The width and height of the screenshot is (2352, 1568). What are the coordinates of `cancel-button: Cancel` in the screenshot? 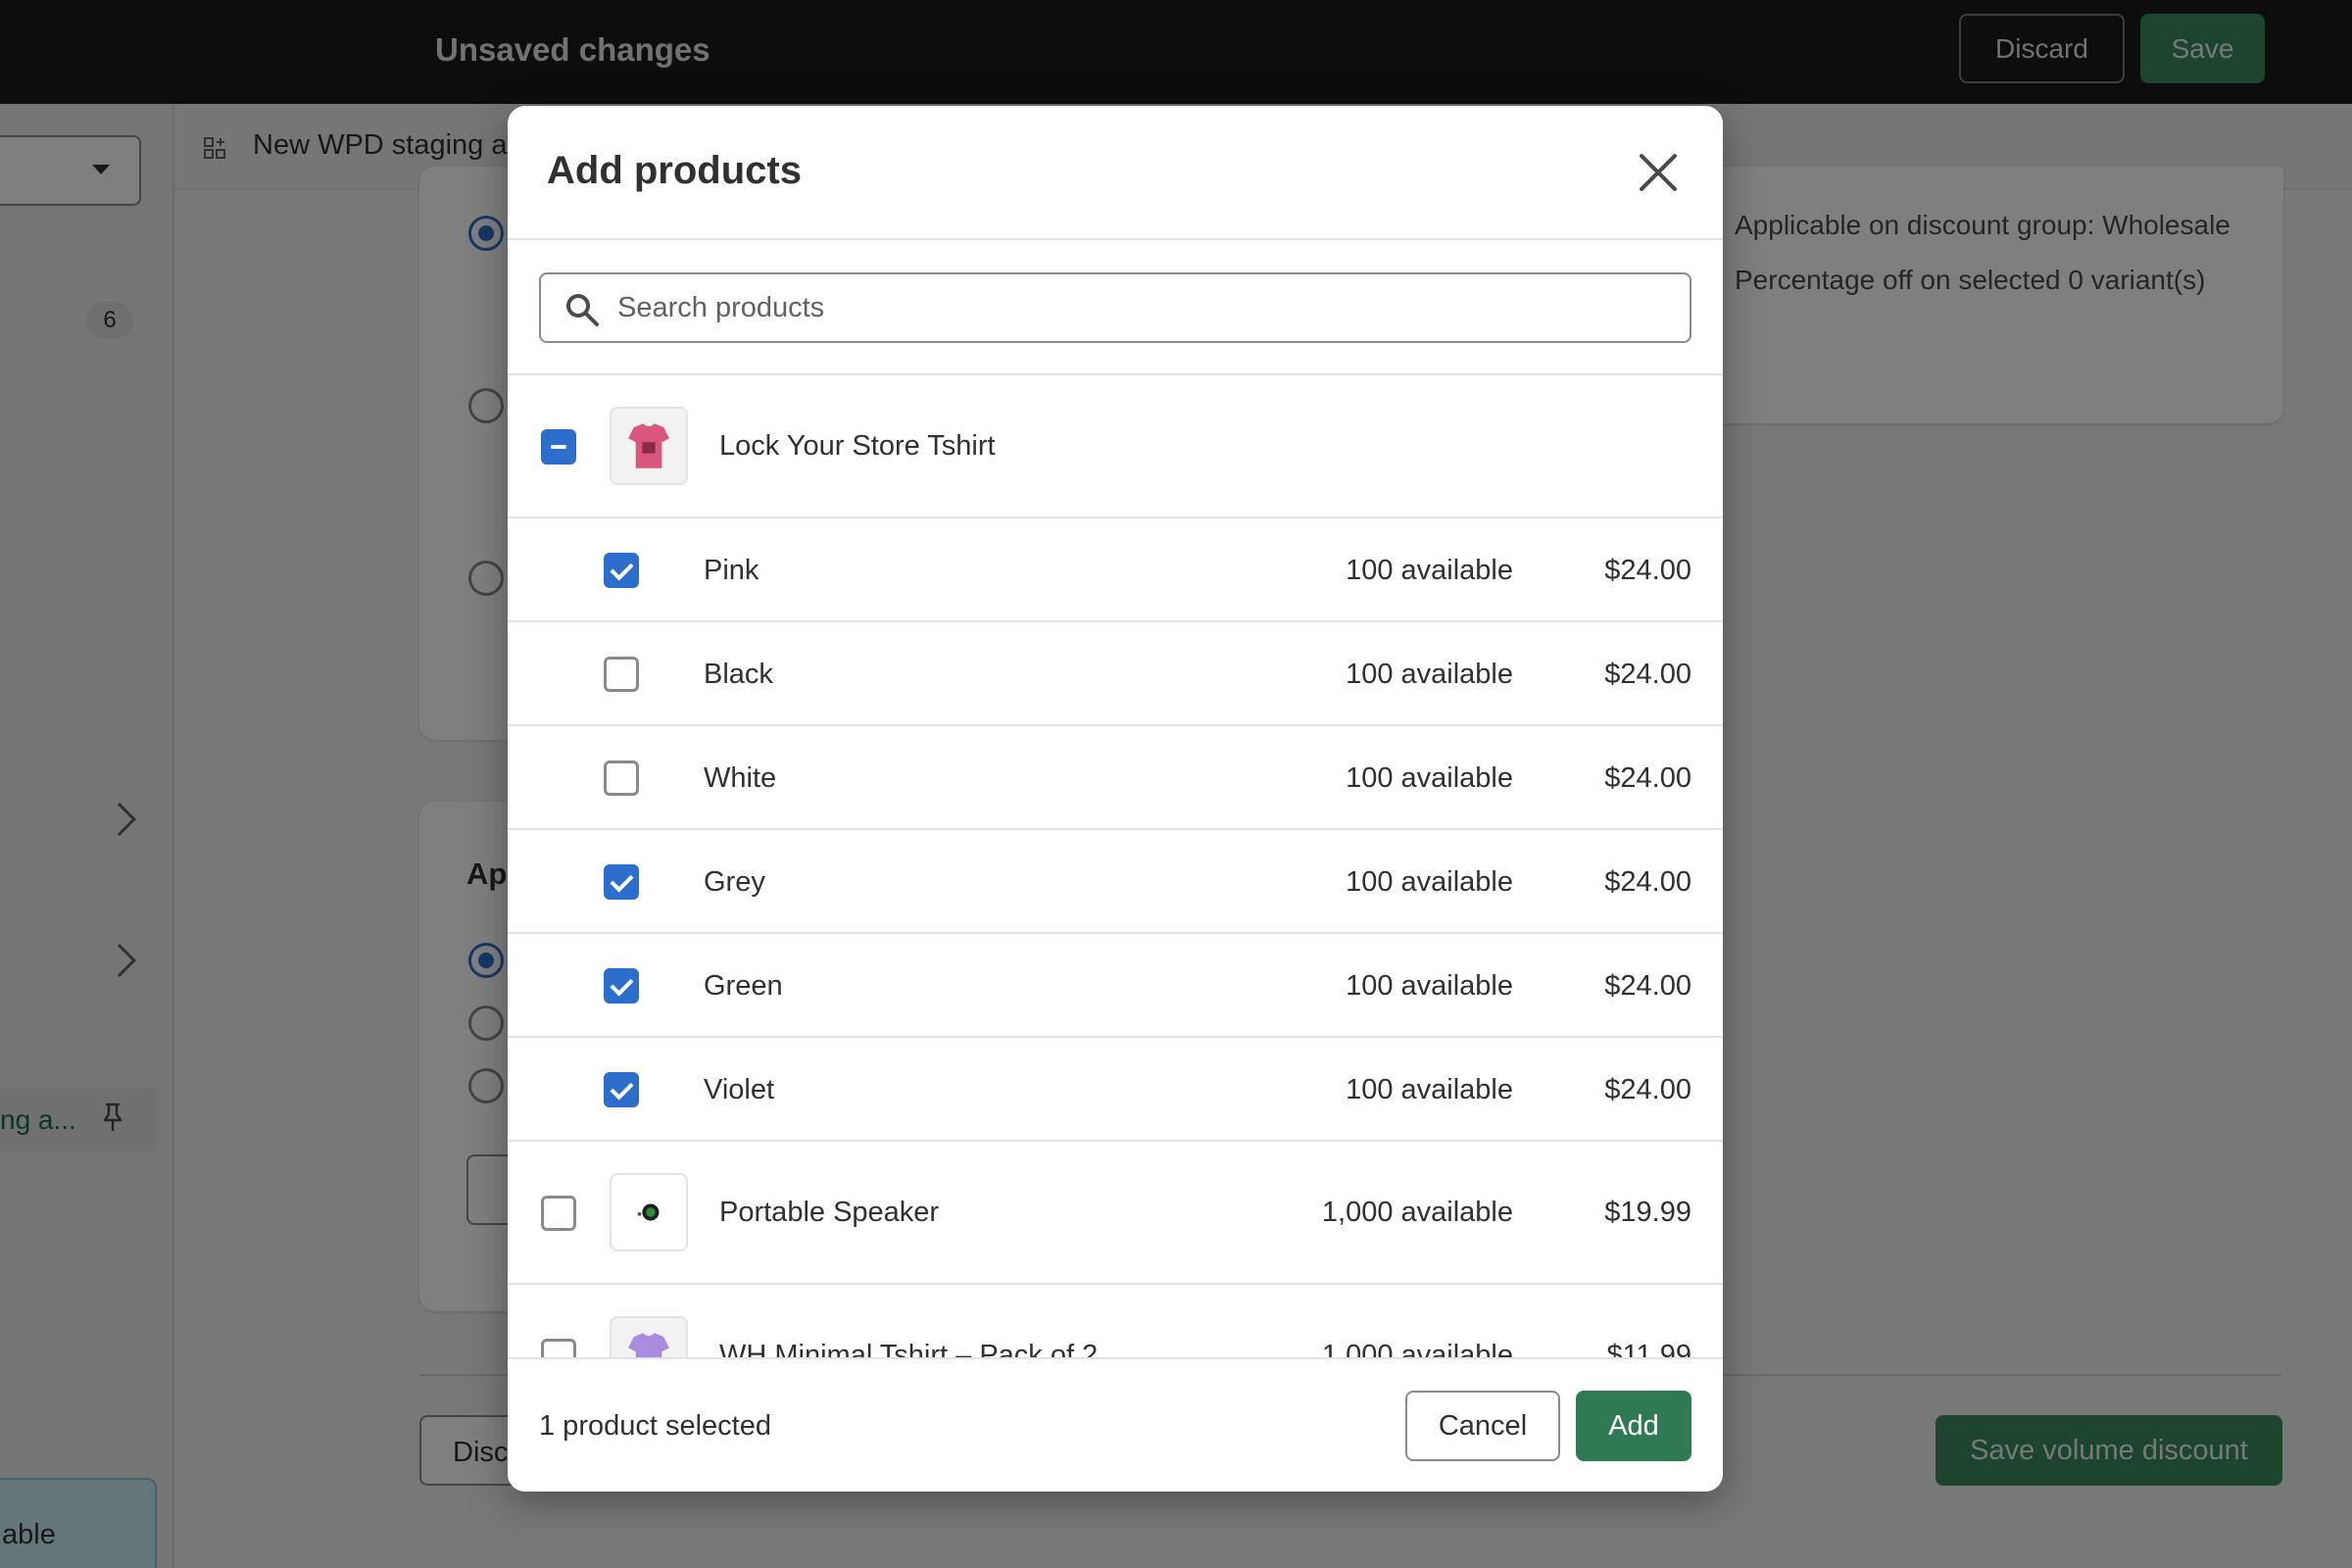 It's located at (1482, 1426).